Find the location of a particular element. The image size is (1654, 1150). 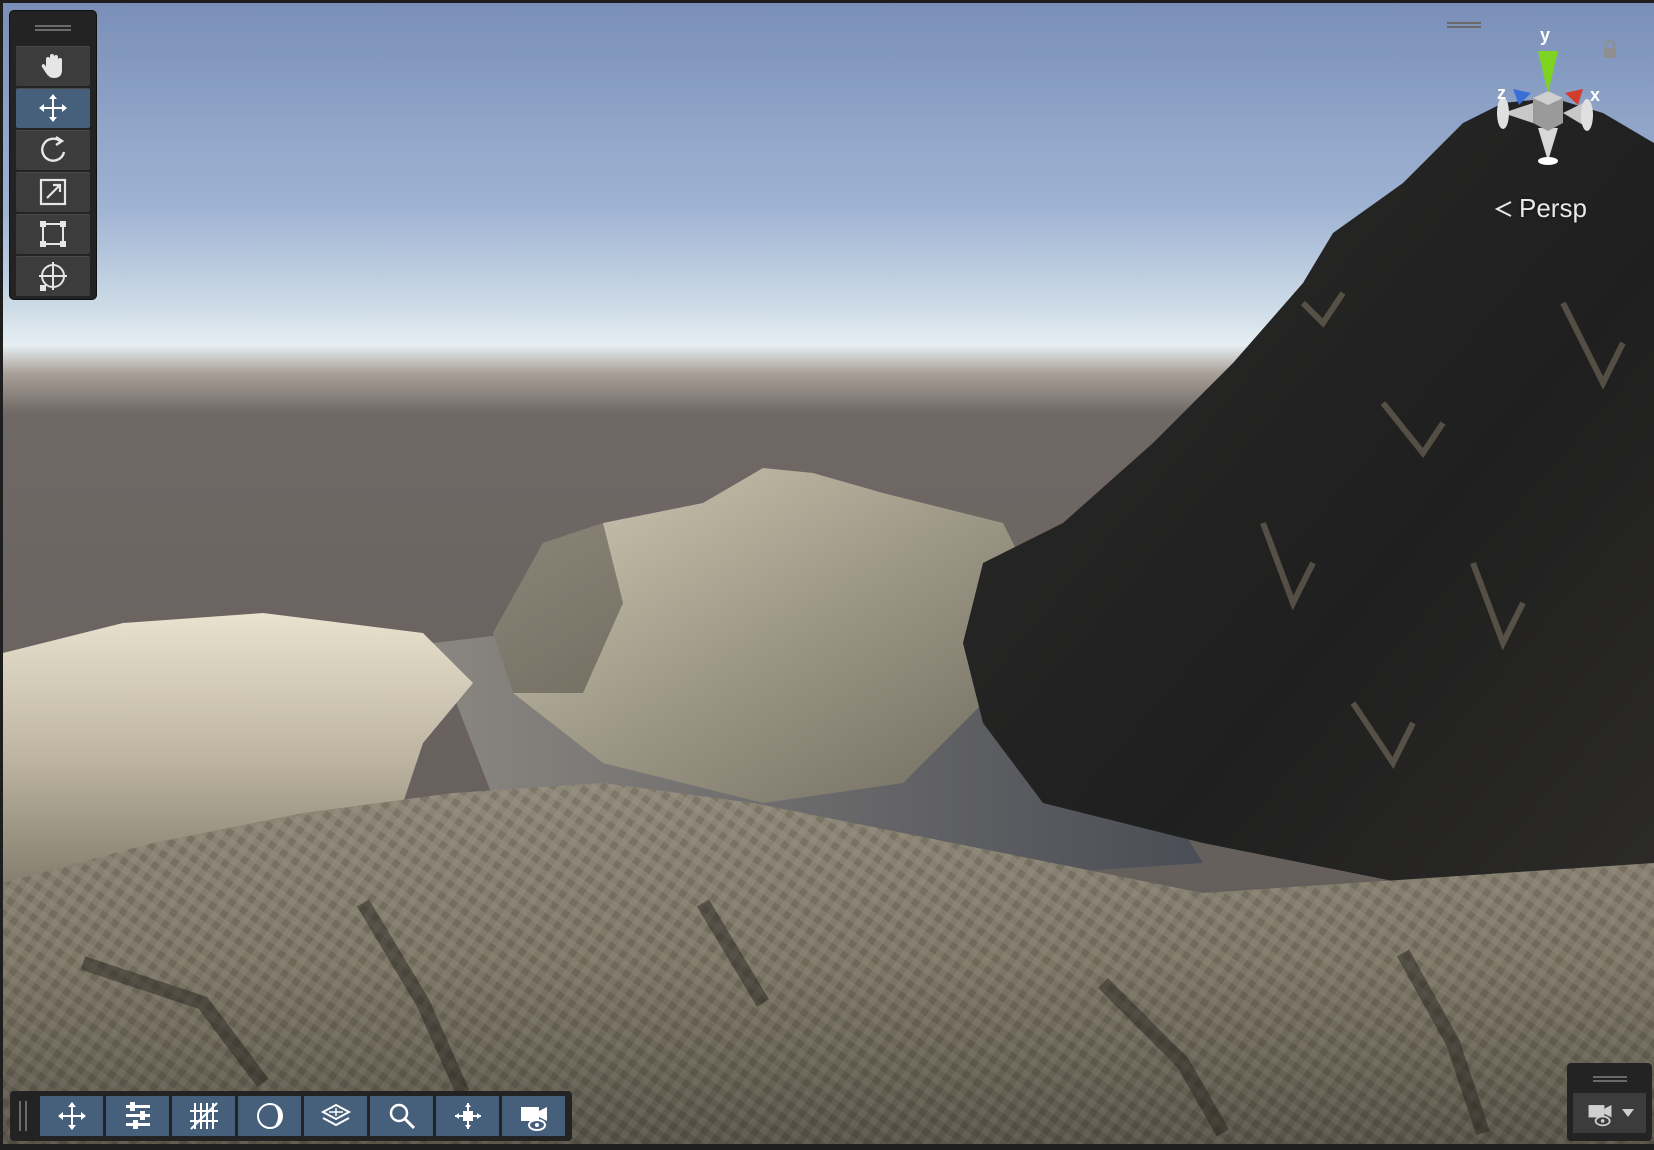

overlay-component-tools-button is located at coordinates (467, 1116).